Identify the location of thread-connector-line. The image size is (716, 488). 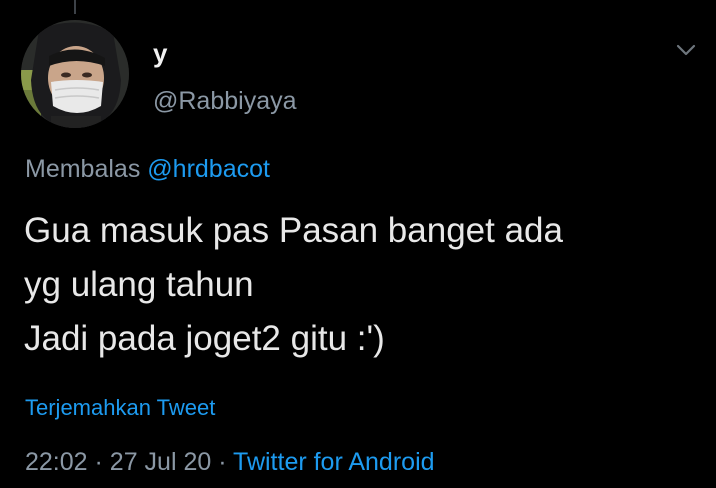
(75, 7).